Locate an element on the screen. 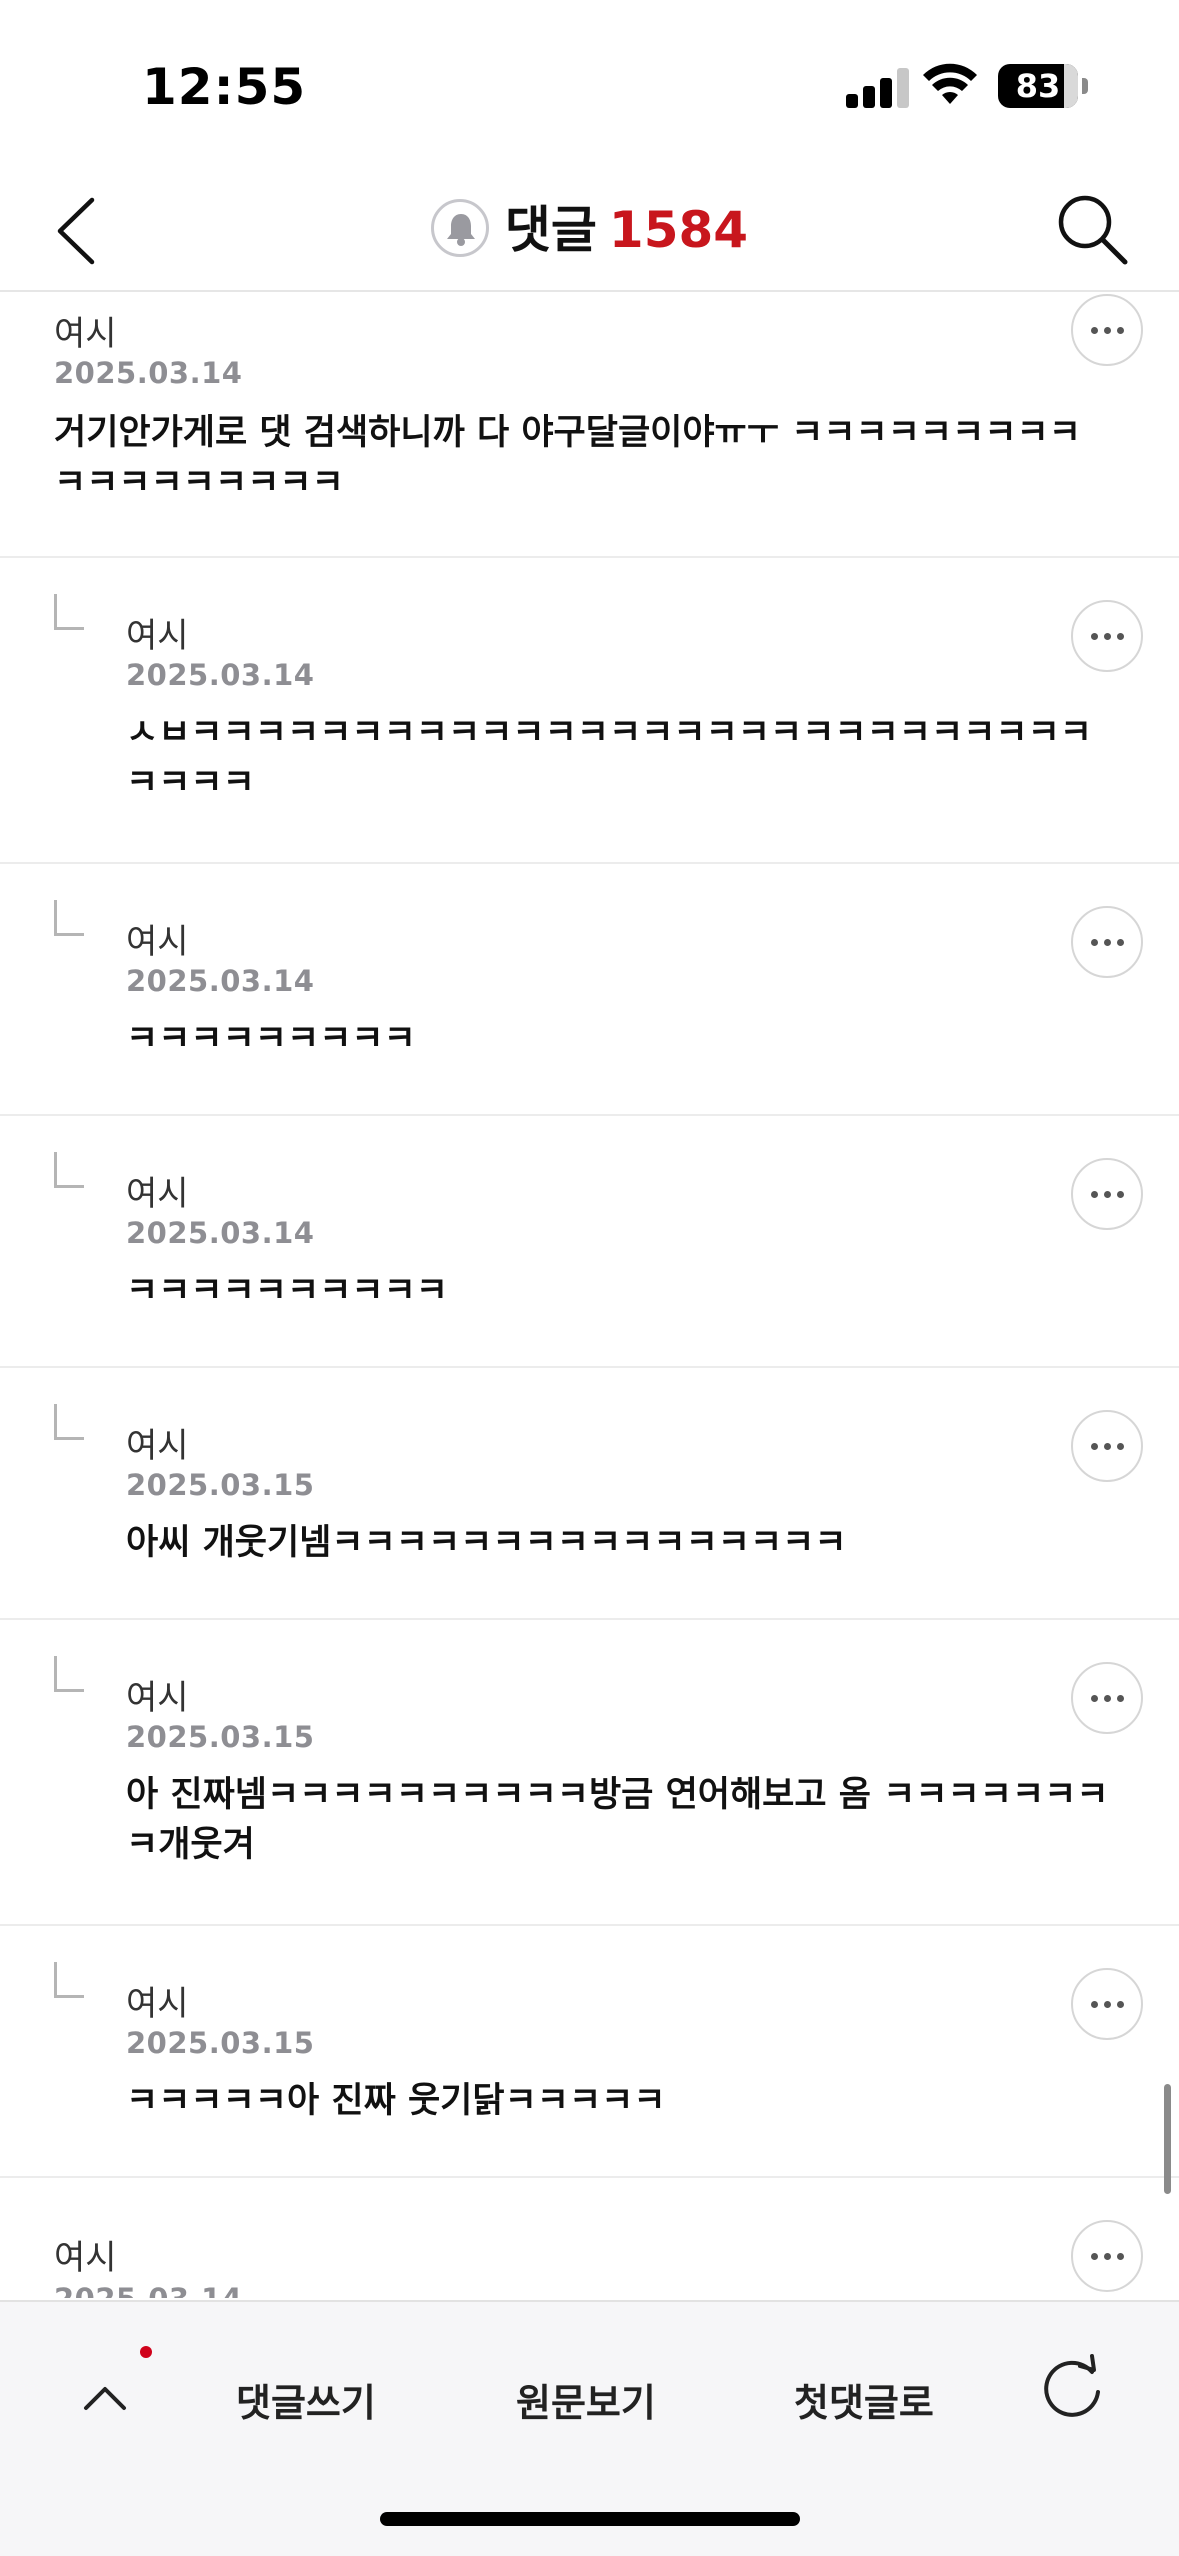 This screenshot has height=2556, width=1179. comment-text: ㅅㅂㅋㅋㅋㅋㅋㅋㅋㅋㅋㅋㅋㅋㅋㅋㅋㅋㅋㅋㅋㅋㅋㅋㅋㅋㅋㅋㅋㅋㅋㅋㅋㅋ is located at coordinates (609, 758).